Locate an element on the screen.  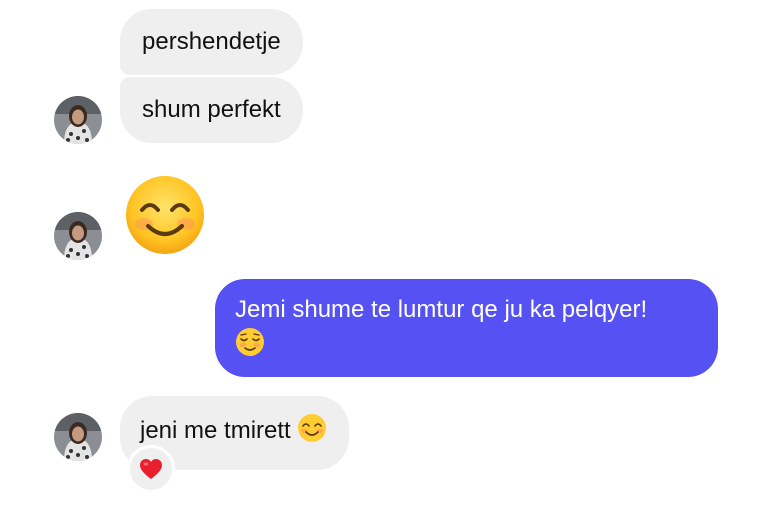
message-text: shum perfekt is located at coordinates (211, 109).